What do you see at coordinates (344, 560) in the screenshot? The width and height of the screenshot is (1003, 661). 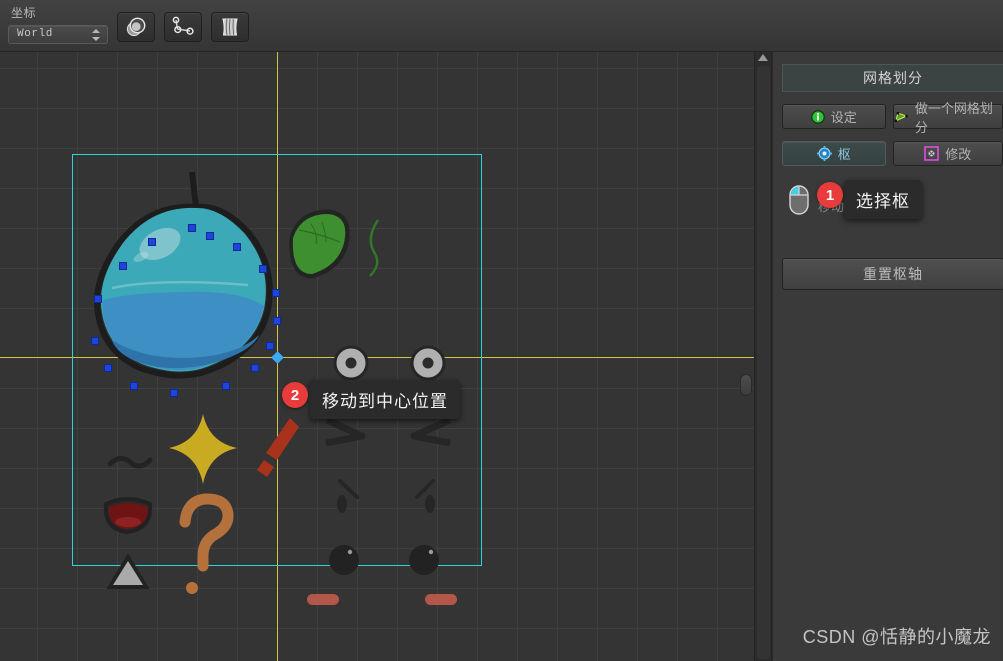 I see `pupil-left-sprite` at bounding box center [344, 560].